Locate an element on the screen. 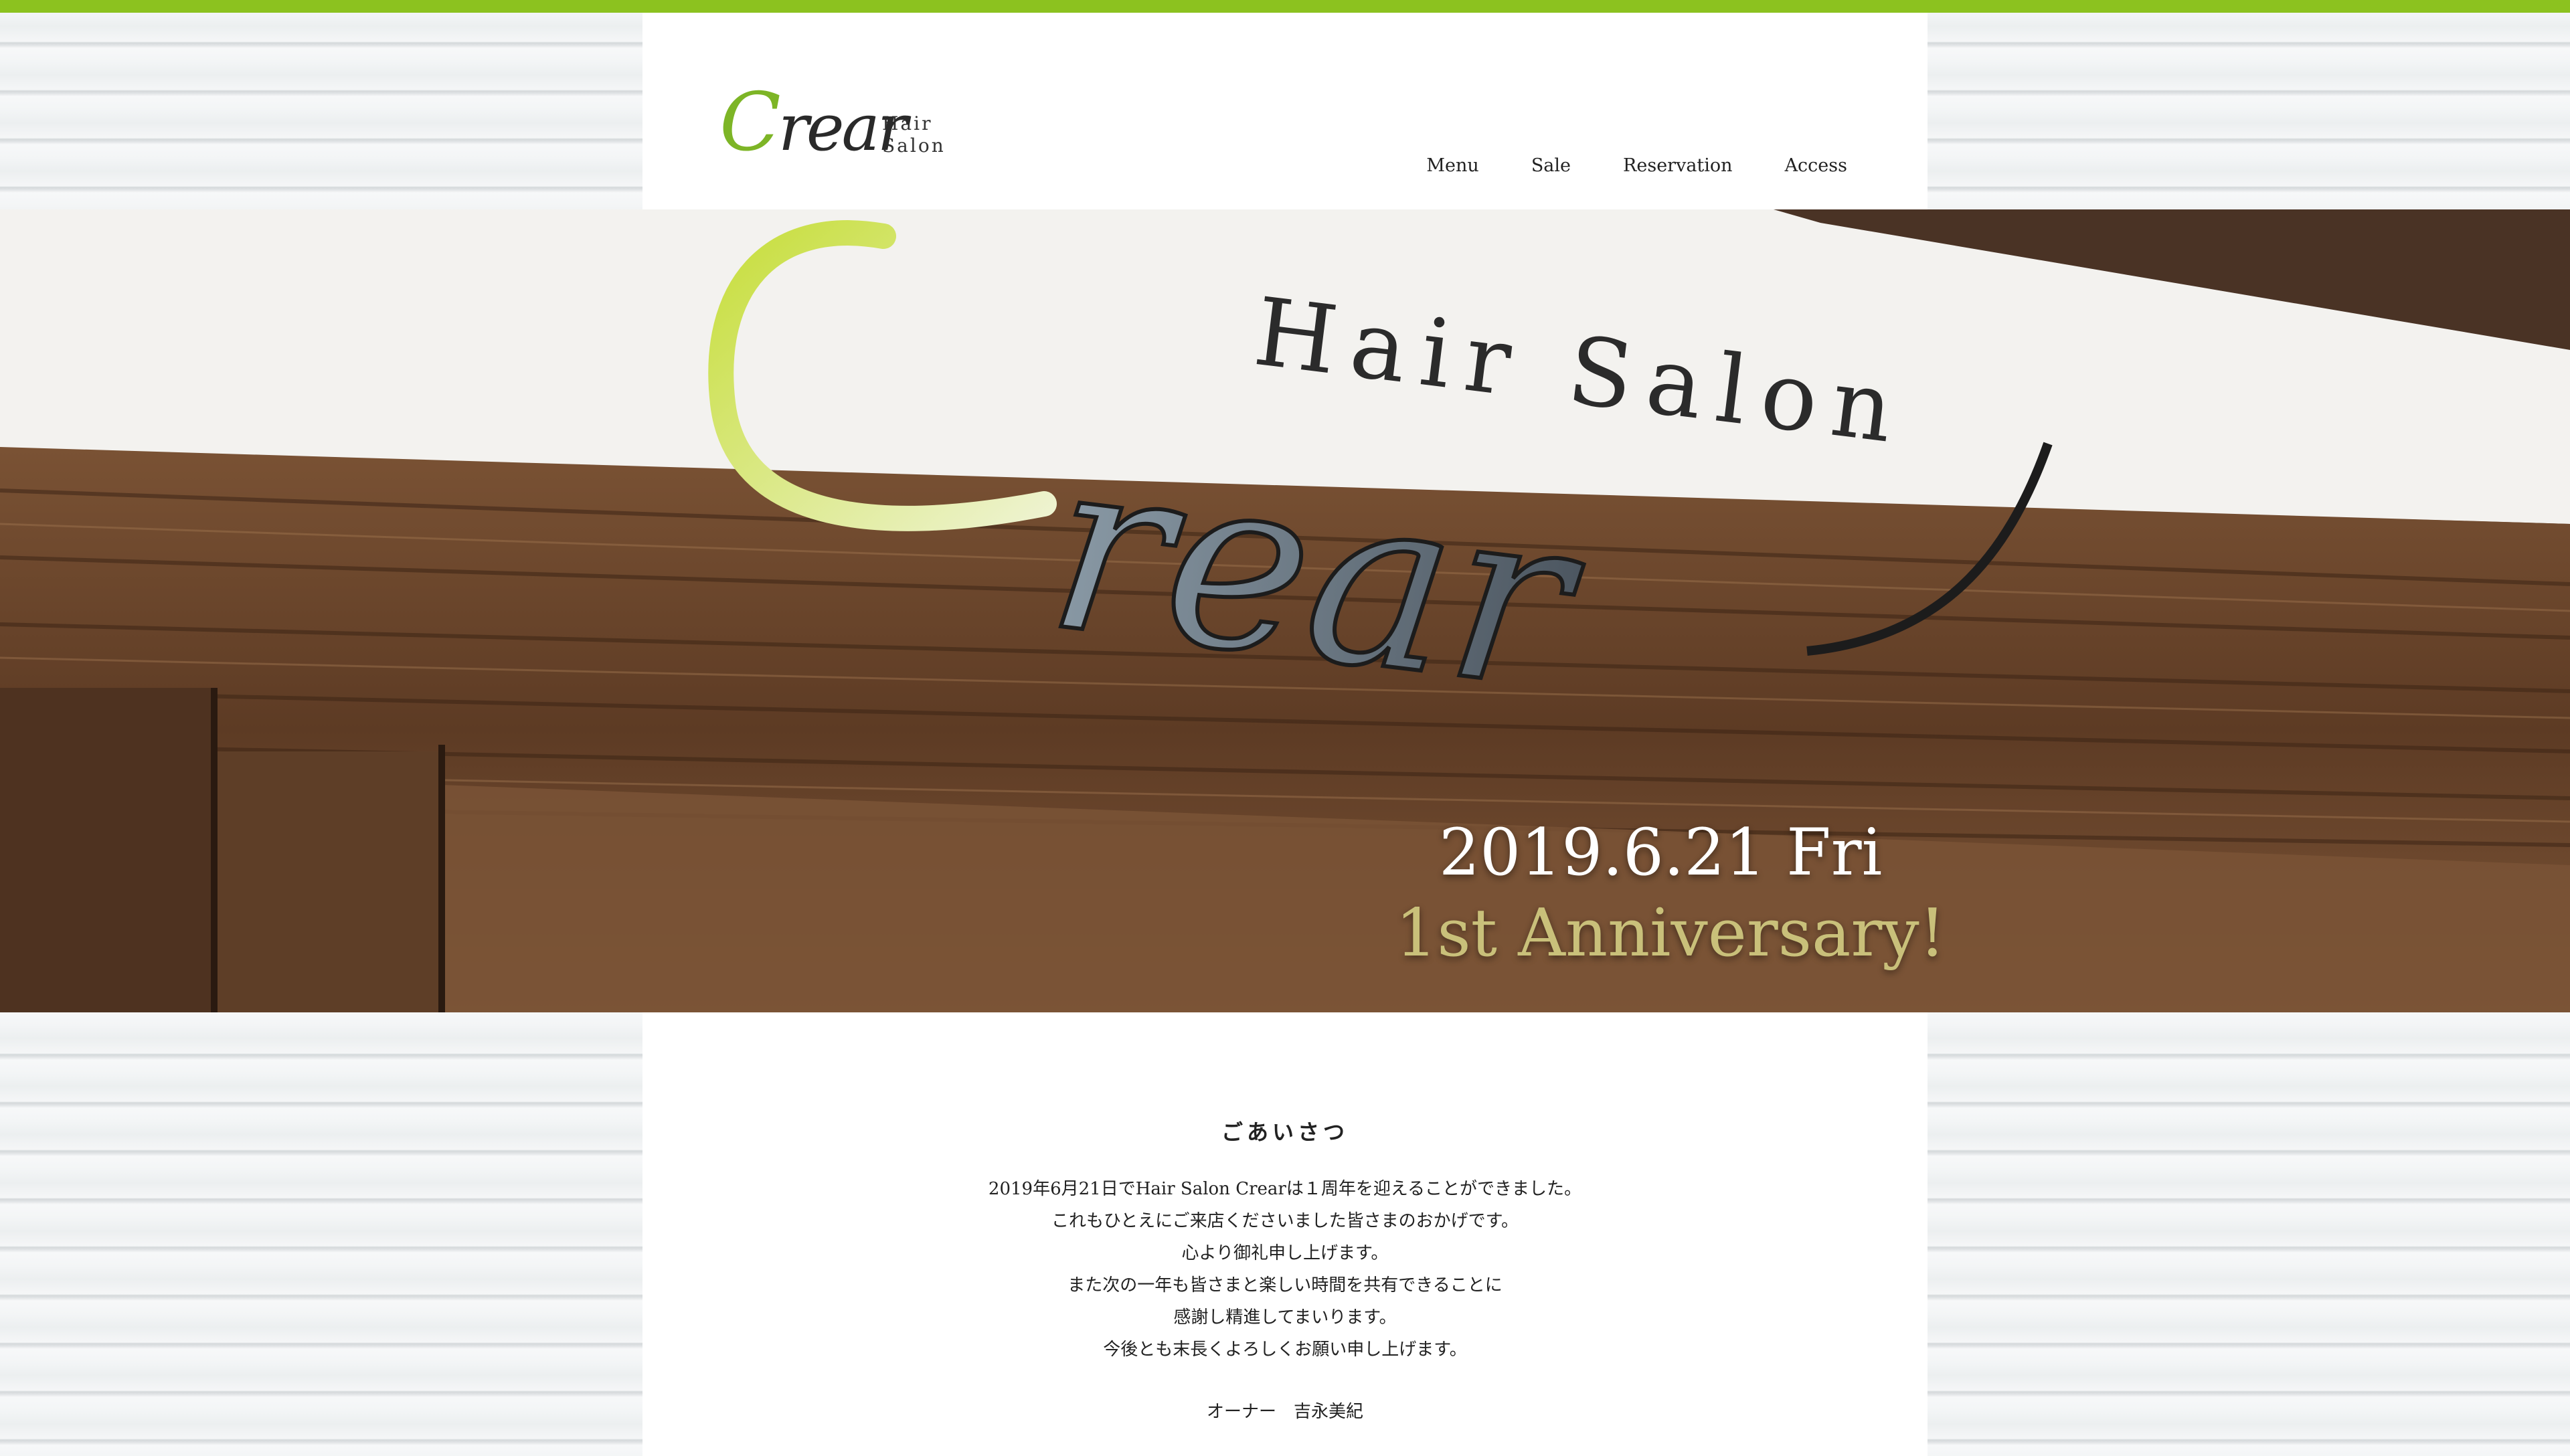 The width and height of the screenshot is (2570, 1456). nav-sale-link: Sale is located at coordinates (1551, 165).